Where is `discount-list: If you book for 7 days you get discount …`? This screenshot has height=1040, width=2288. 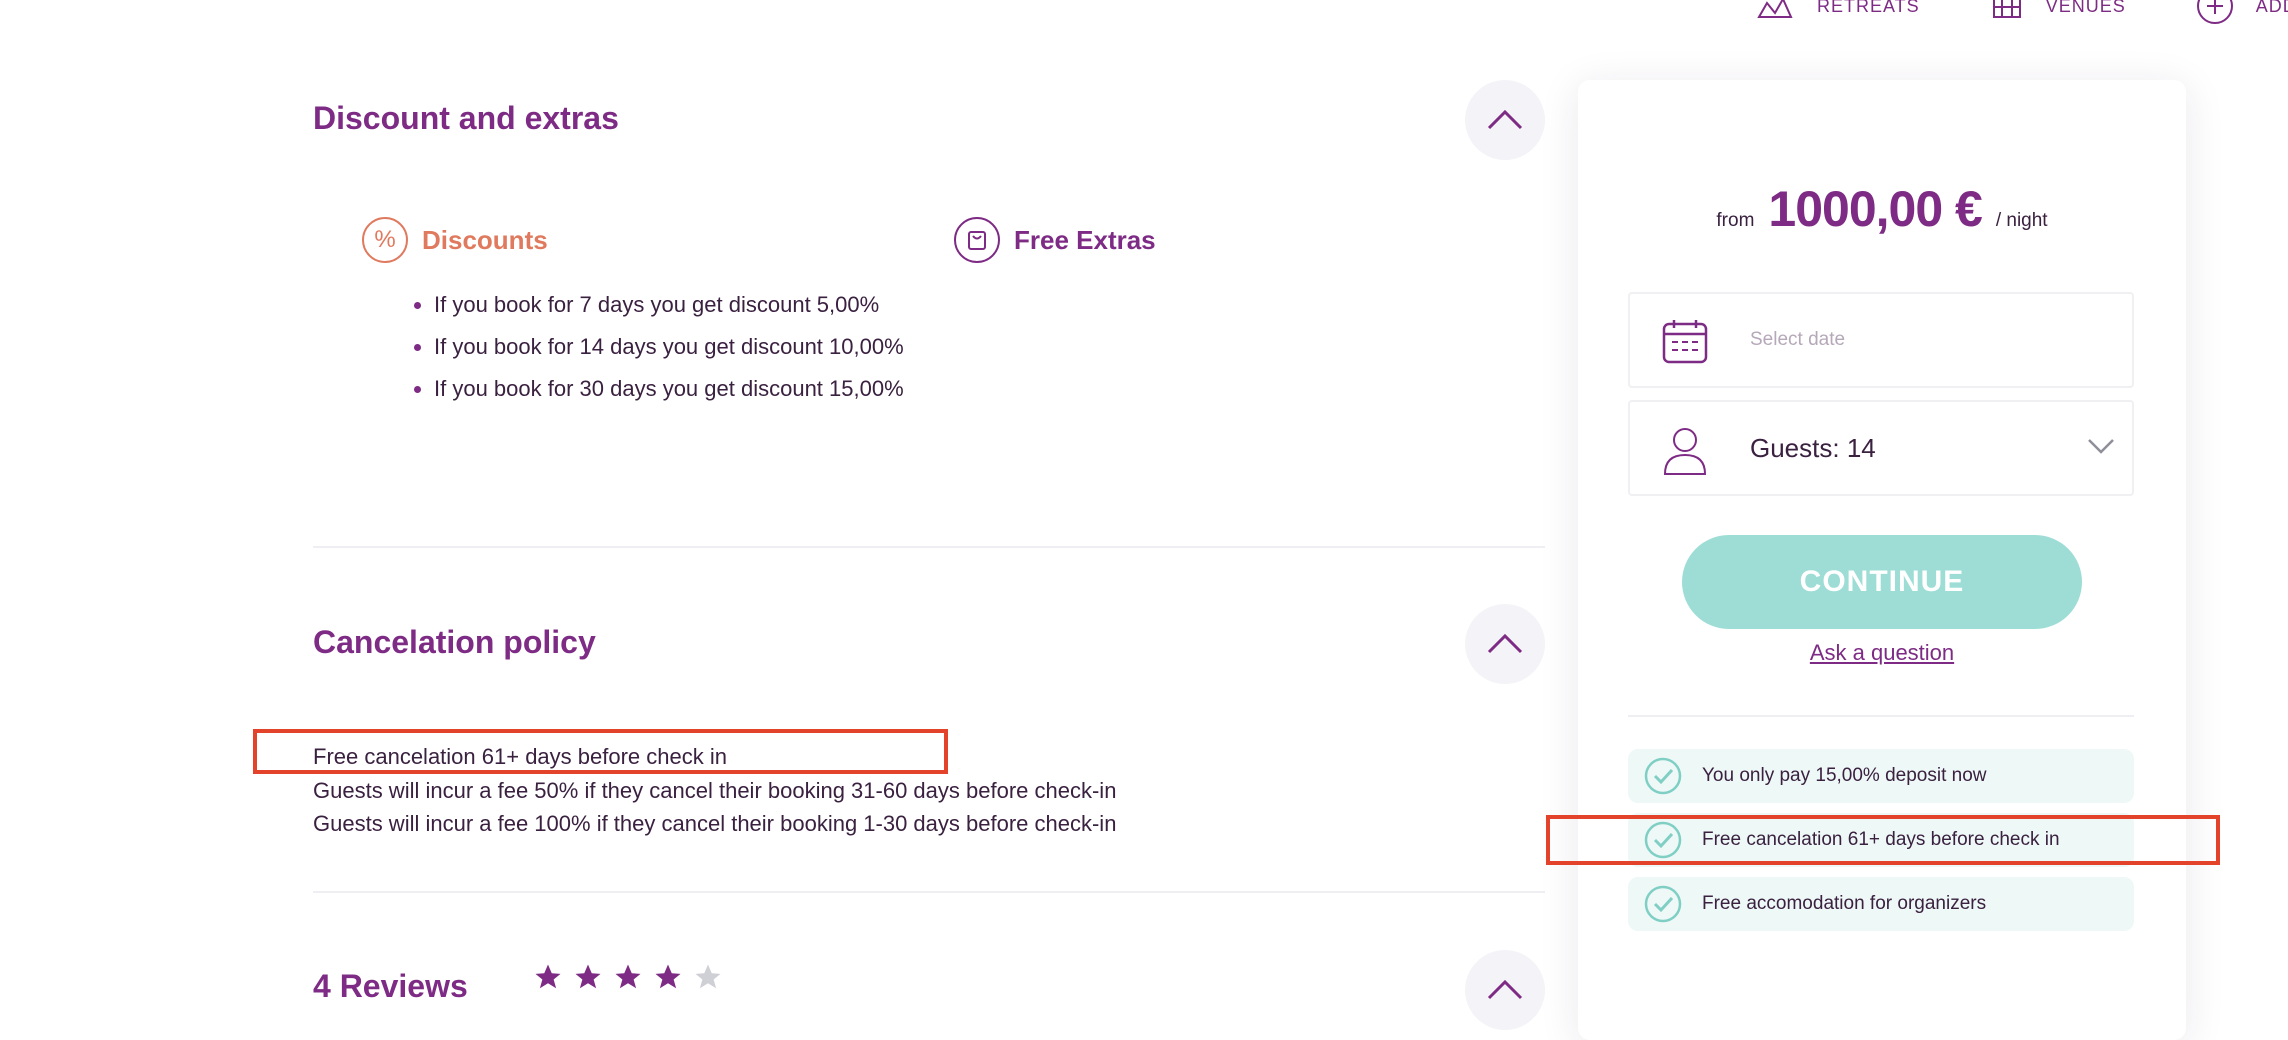 discount-list: If you book for 7 days you get discount … is located at coordinates (677, 351).